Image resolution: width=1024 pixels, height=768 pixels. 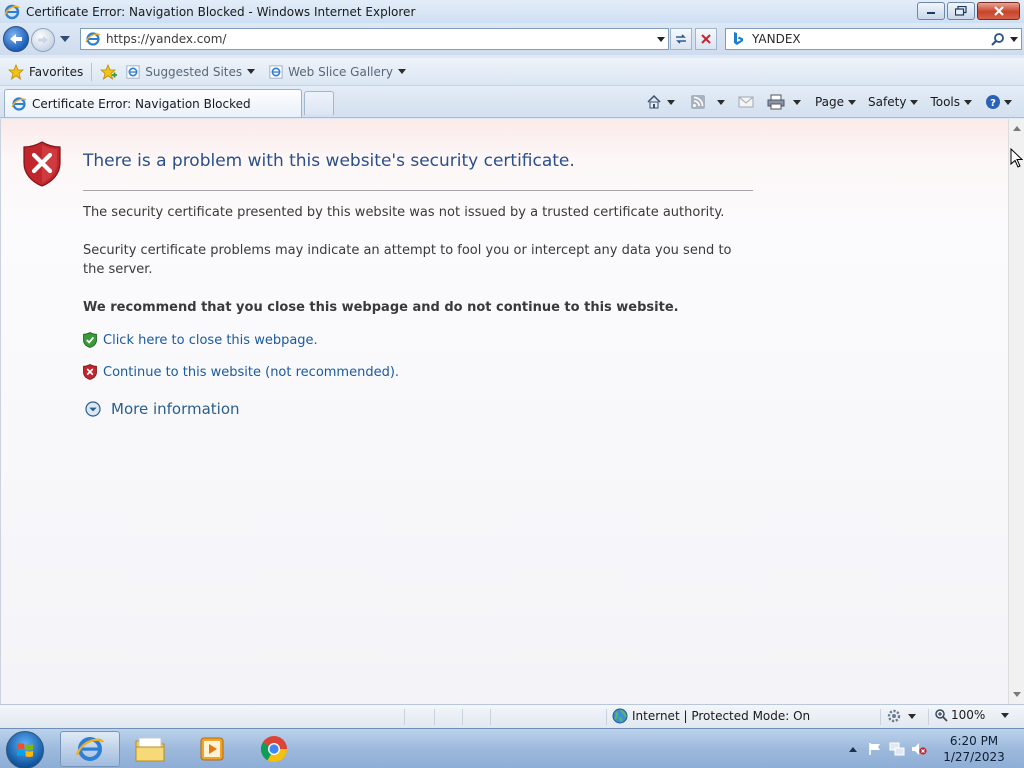 I want to click on window-controls, so click(x=967, y=11).